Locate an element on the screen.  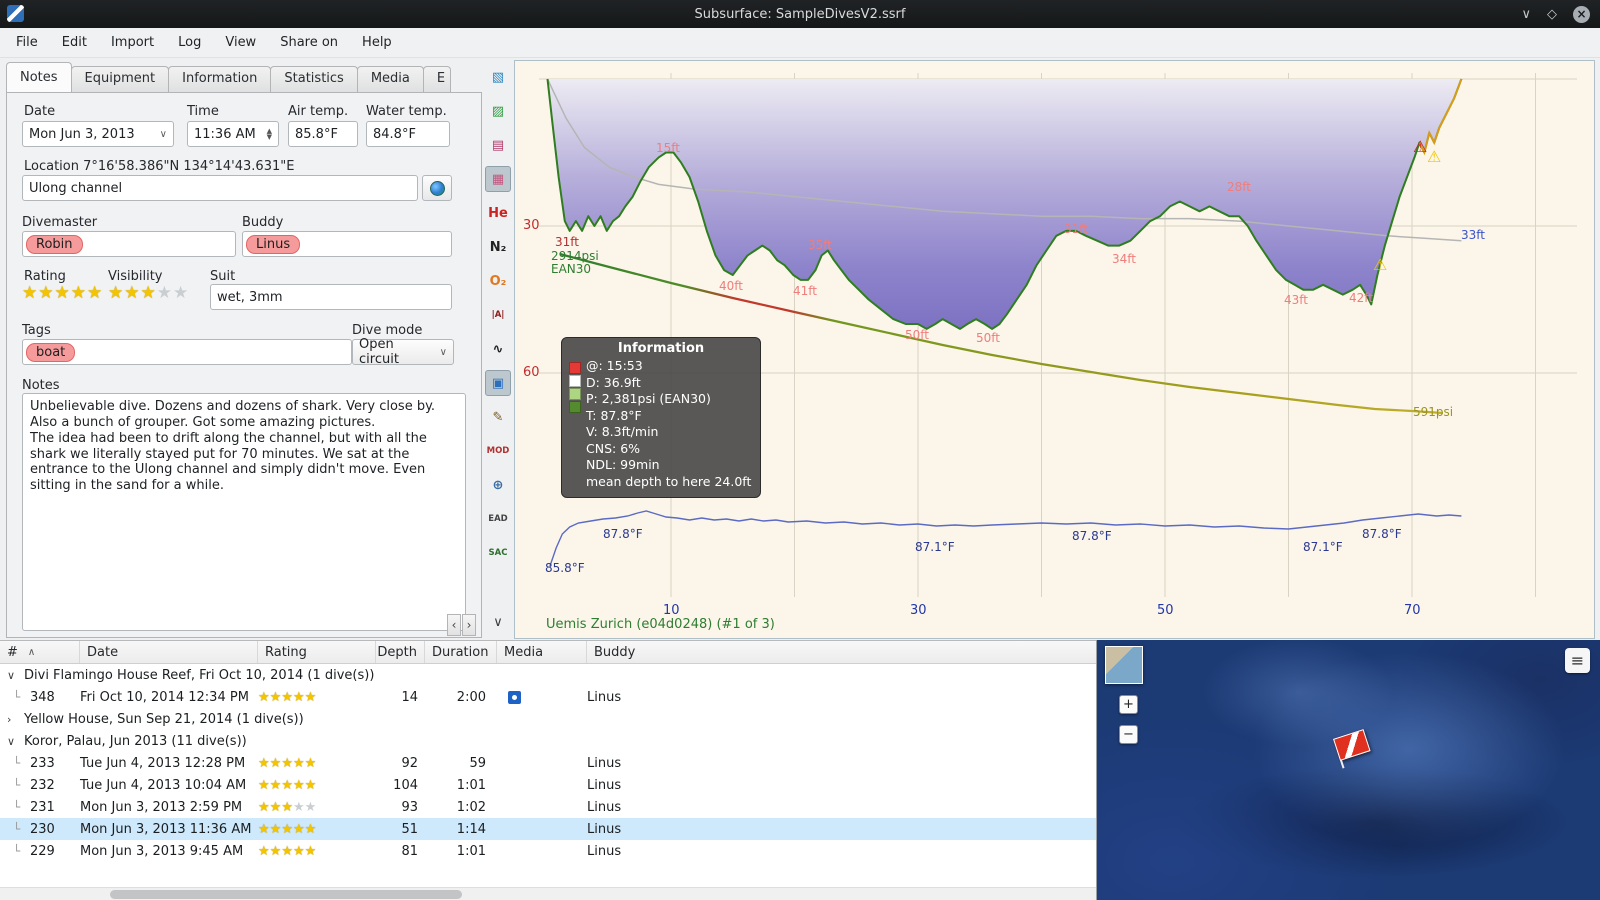
media-icon is located at coordinates (514, 697).